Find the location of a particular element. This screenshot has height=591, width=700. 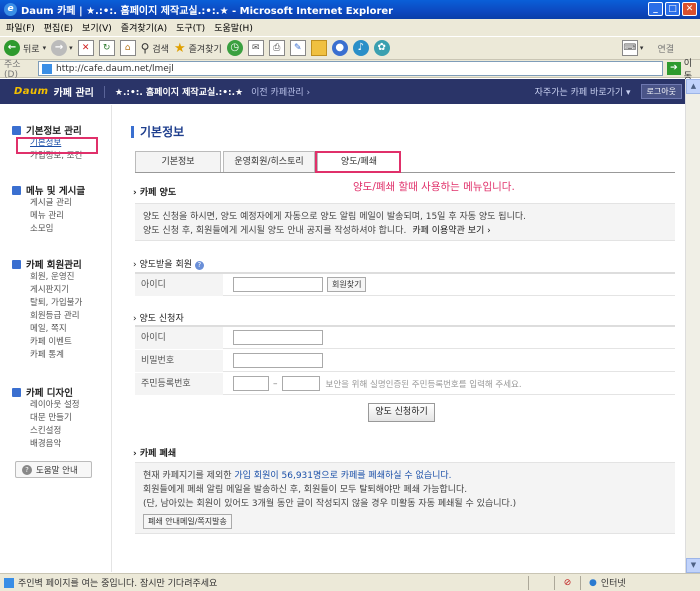

ie-icon: e is located at coordinates (10, 9).